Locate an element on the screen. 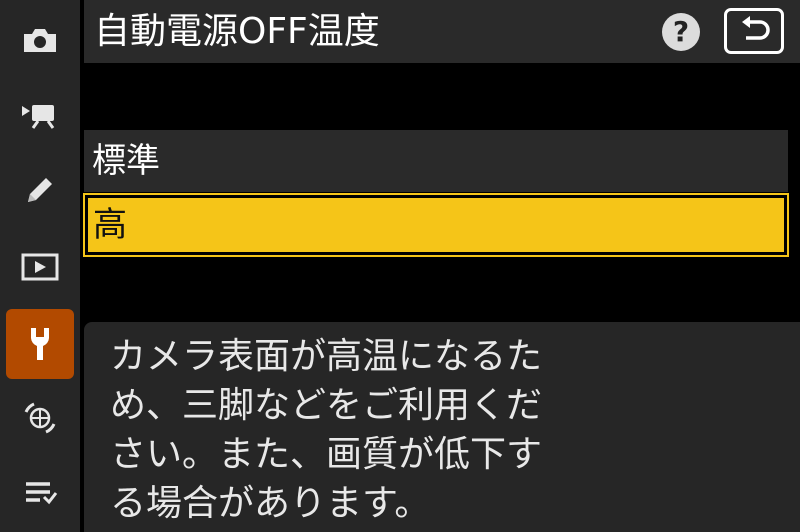  option-normal: 標準 is located at coordinates (436, 161).